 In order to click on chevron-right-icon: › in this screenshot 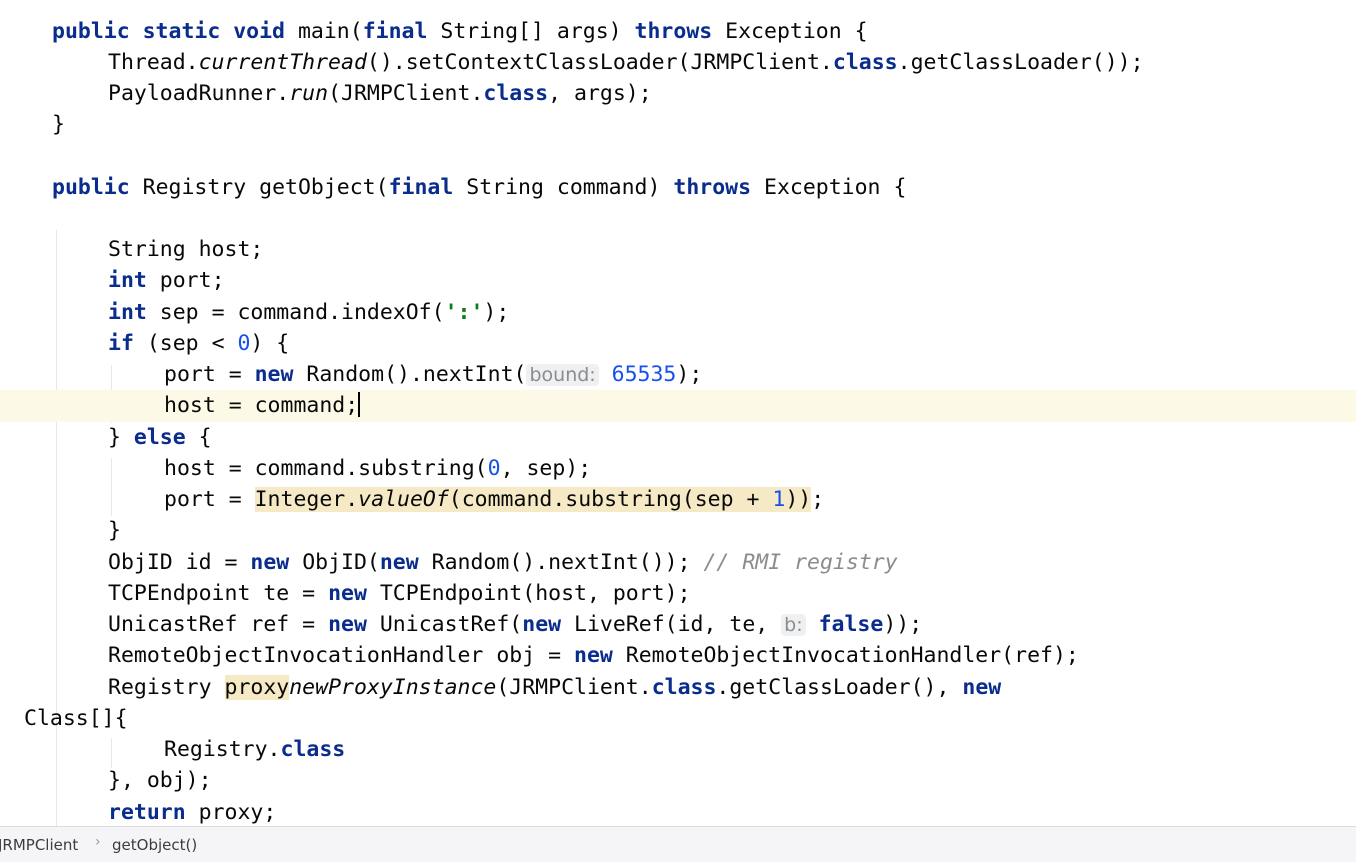, I will do `click(98, 842)`.